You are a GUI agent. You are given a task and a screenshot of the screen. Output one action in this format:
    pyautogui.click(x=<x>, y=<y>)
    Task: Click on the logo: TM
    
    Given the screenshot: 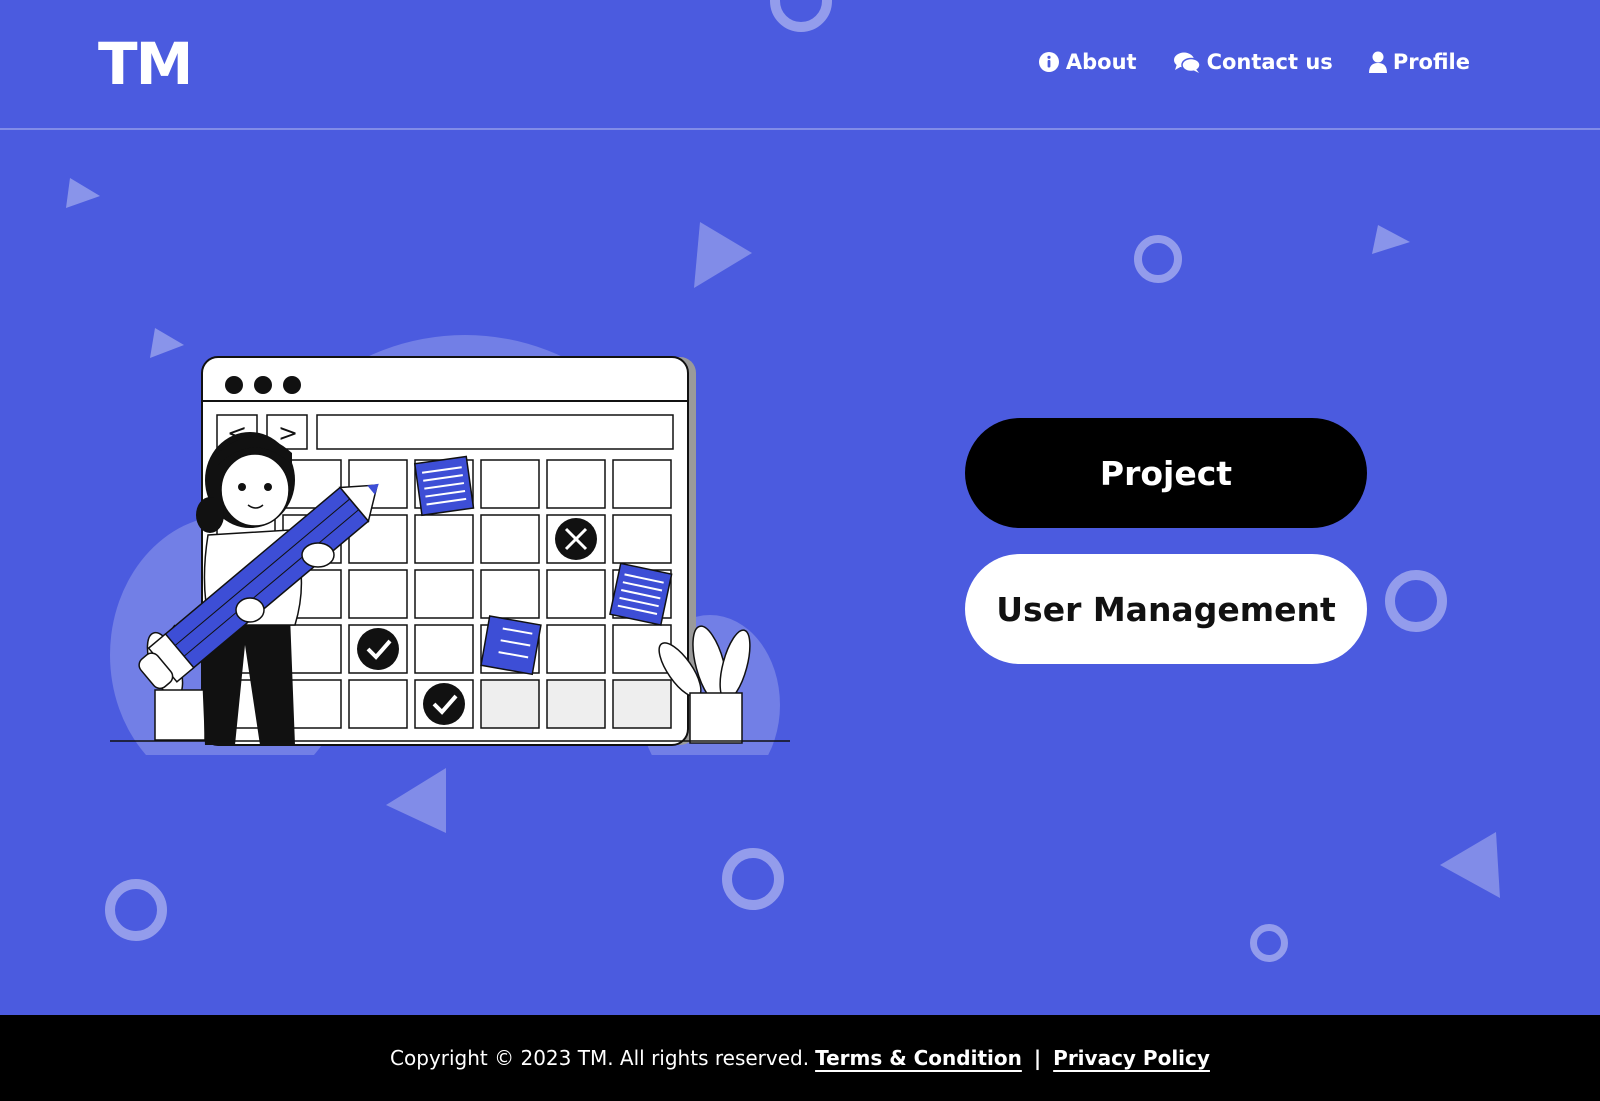 What is the action you would take?
    pyautogui.click(x=145, y=64)
    